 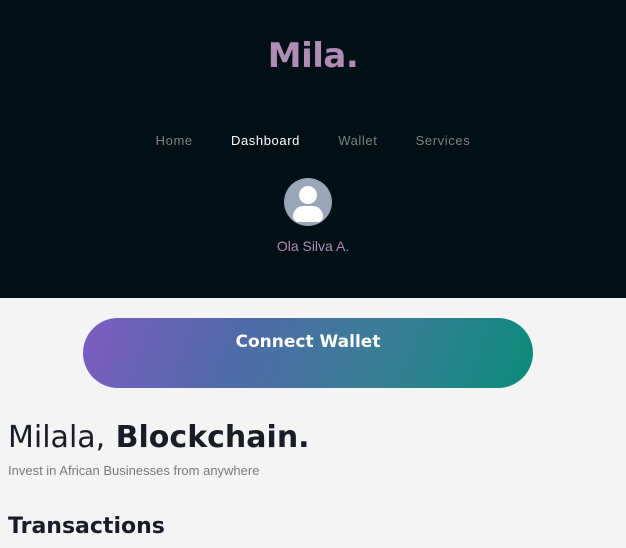 I want to click on hero-title-light: Milala,, so click(x=57, y=437).